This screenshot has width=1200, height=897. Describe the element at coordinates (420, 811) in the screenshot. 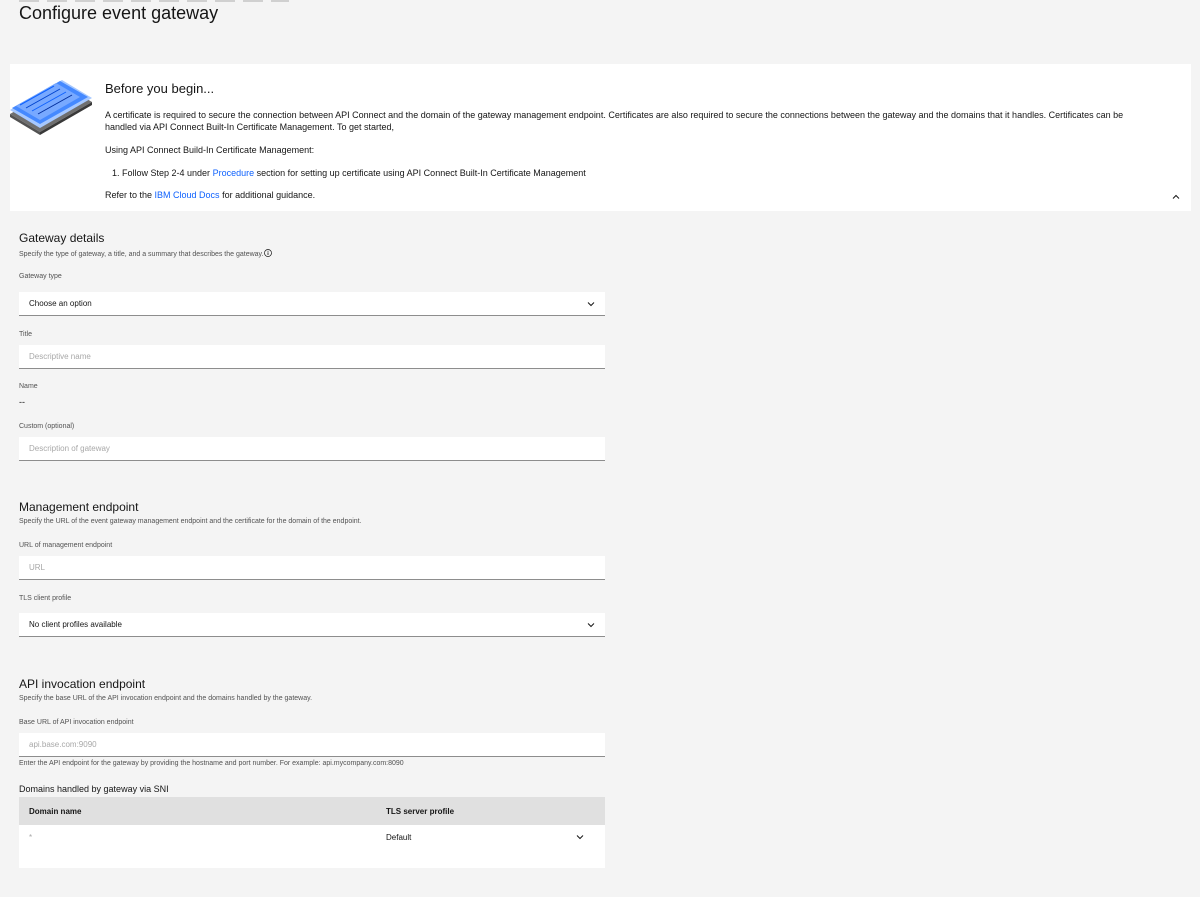

I see `column-header-tls-server-profile: TLS server profile` at that location.